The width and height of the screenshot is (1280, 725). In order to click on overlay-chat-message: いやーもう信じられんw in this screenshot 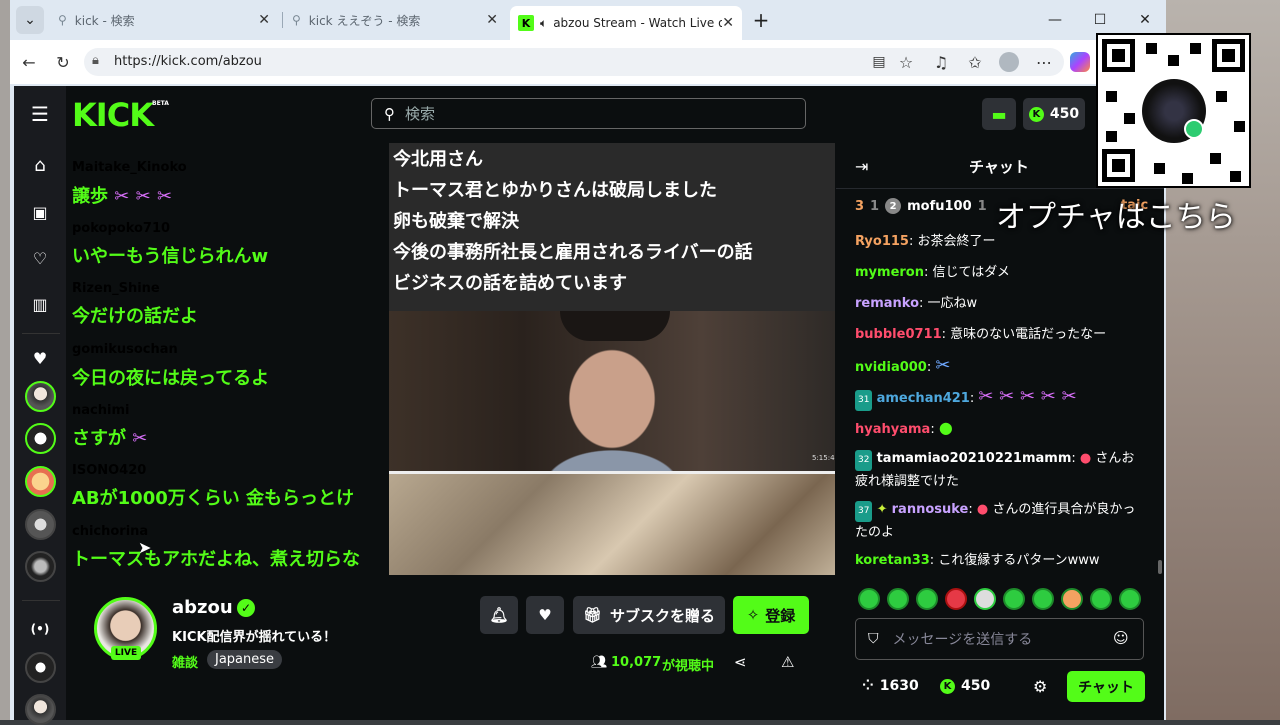, I will do `click(170, 256)`.